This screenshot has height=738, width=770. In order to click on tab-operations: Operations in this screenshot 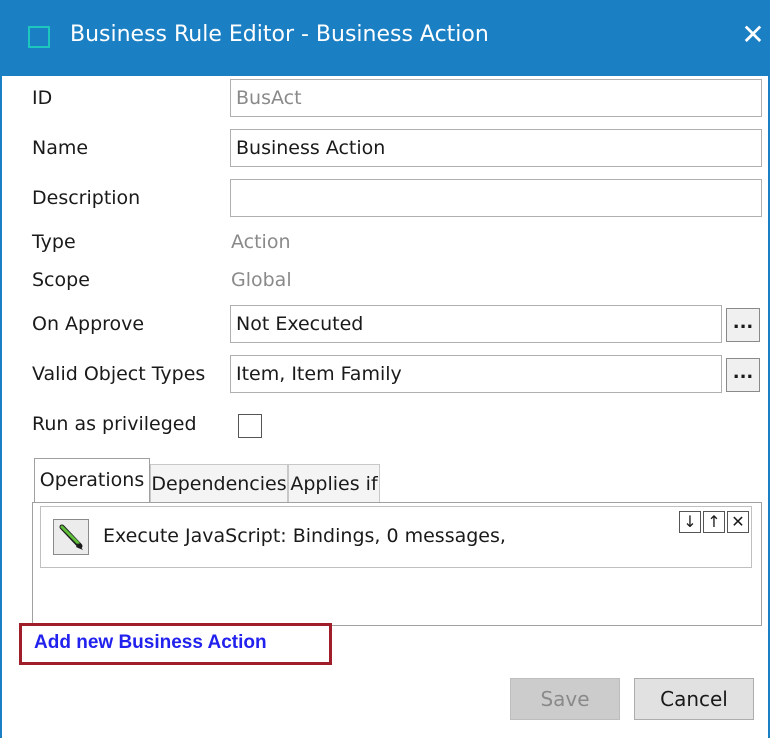, I will do `click(92, 480)`.